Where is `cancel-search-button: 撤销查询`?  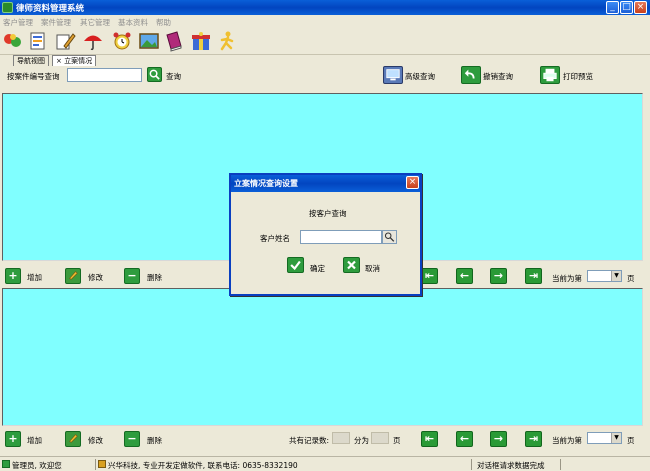 cancel-search-button: 撤销查询 is located at coordinates (498, 76).